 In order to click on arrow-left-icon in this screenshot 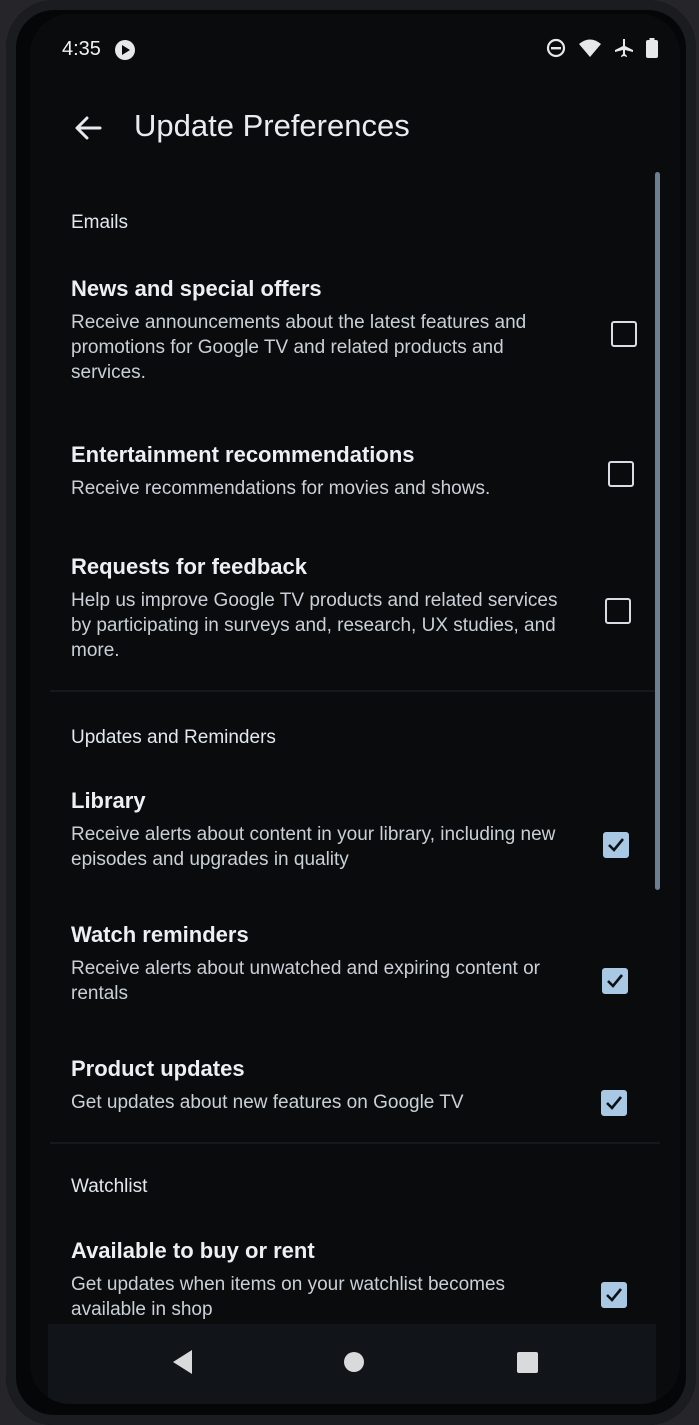, I will do `click(88, 128)`.